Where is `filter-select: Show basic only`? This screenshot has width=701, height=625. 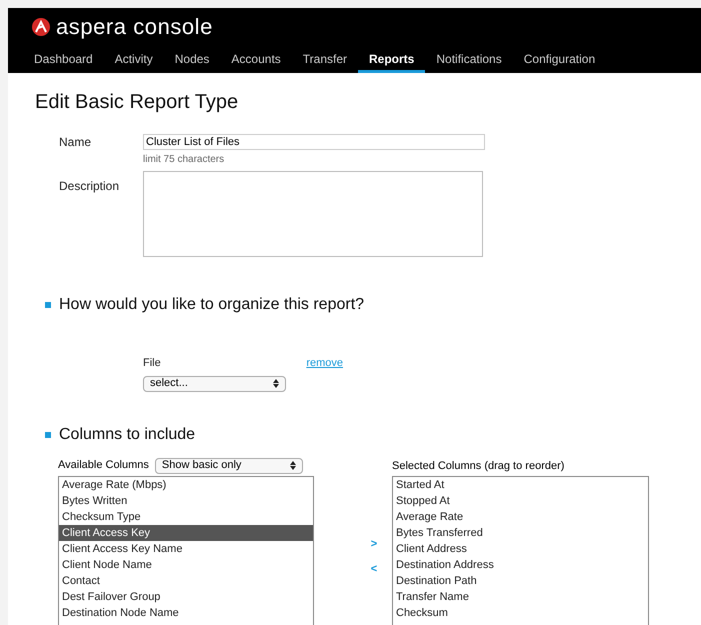 filter-select: Show basic only is located at coordinates (228, 466).